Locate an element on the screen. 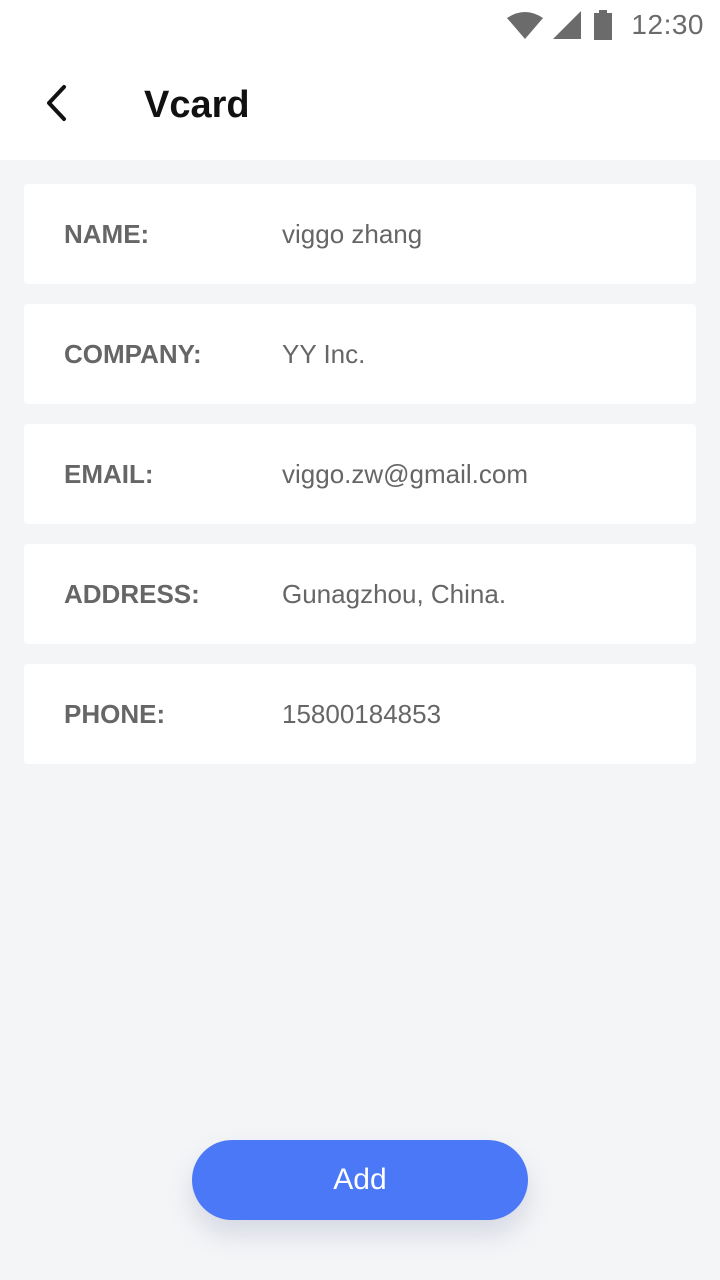 The image size is (720, 1280). battery-icon is located at coordinates (603, 25).